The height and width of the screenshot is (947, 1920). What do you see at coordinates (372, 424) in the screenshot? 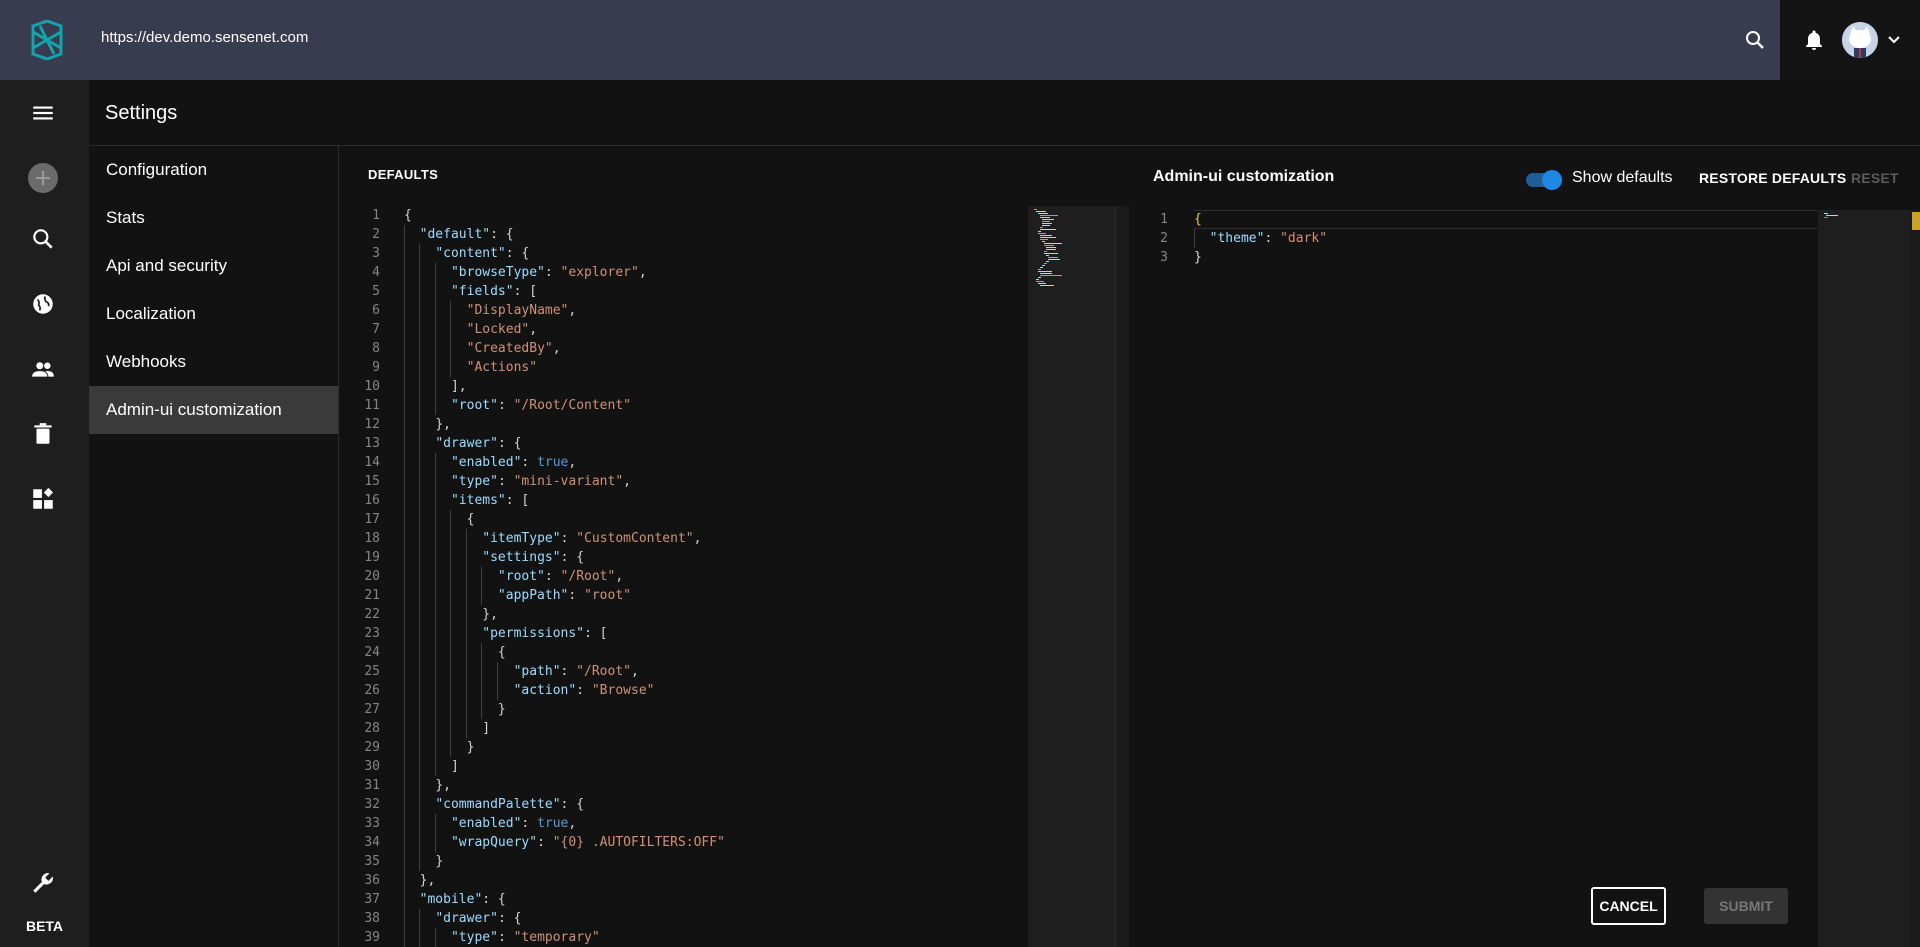
I see `line-number: 12` at bounding box center [372, 424].